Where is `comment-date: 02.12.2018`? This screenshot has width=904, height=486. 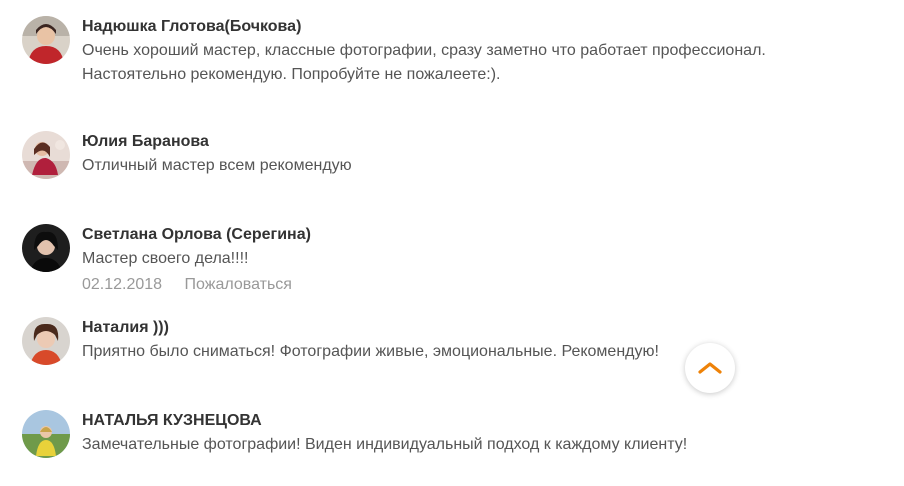 comment-date: 02.12.2018 is located at coordinates (122, 284).